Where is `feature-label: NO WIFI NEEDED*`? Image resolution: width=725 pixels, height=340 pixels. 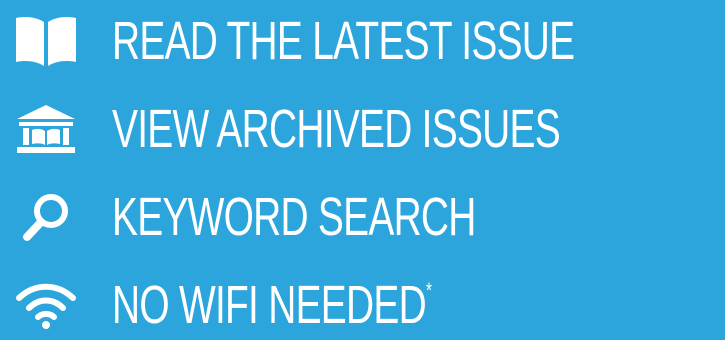
feature-label: NO WIFI NEEDED* is located at coordinates (272, 305).